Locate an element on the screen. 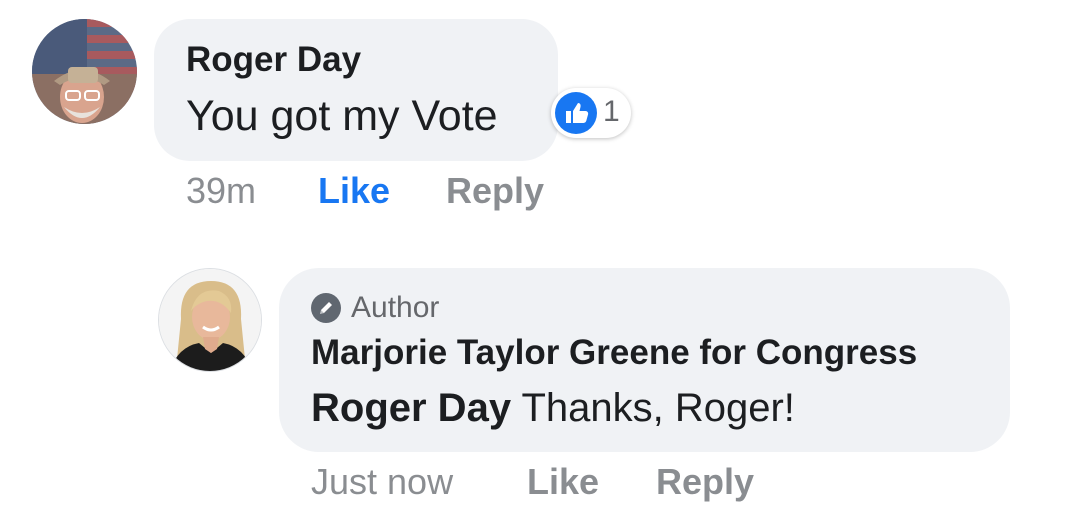 Image resolution: width=1080 pixels, height=506 pixels. reply-text: Roger Day Thanks, Roger! is located at coordinates (553, 408).